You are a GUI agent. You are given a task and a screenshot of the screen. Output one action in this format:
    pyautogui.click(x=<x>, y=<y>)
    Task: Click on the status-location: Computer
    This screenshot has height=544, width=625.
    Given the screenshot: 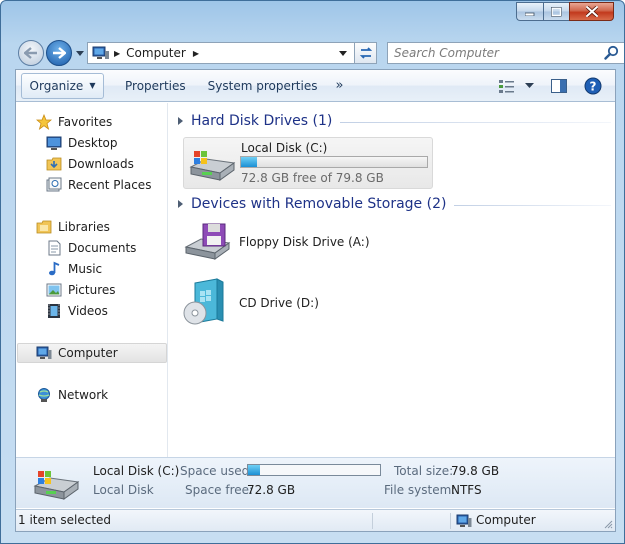 What is the action you would take?
    pyautogui.click(x=506, y=520)
    